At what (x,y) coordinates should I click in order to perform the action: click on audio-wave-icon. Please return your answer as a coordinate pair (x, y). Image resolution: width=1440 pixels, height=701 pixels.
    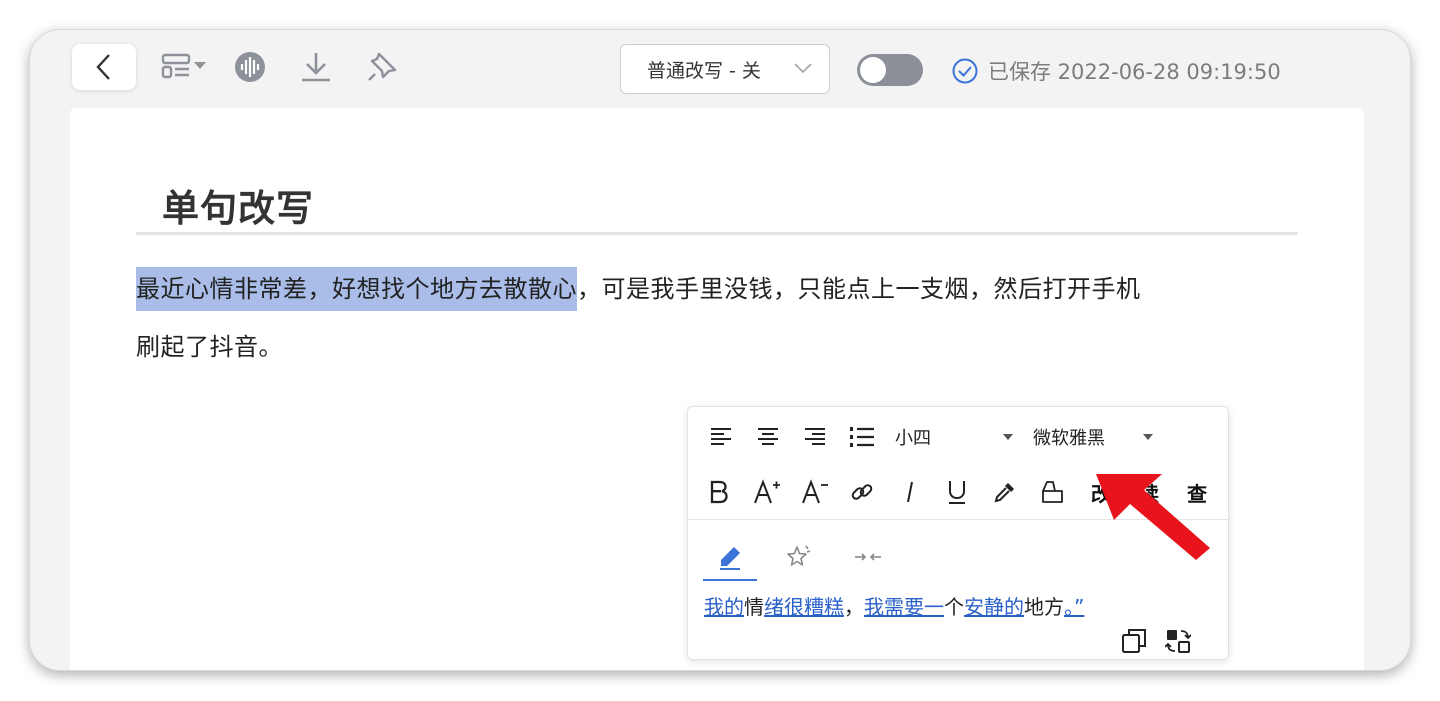
    Looking at the image, I should click on (250, 67).